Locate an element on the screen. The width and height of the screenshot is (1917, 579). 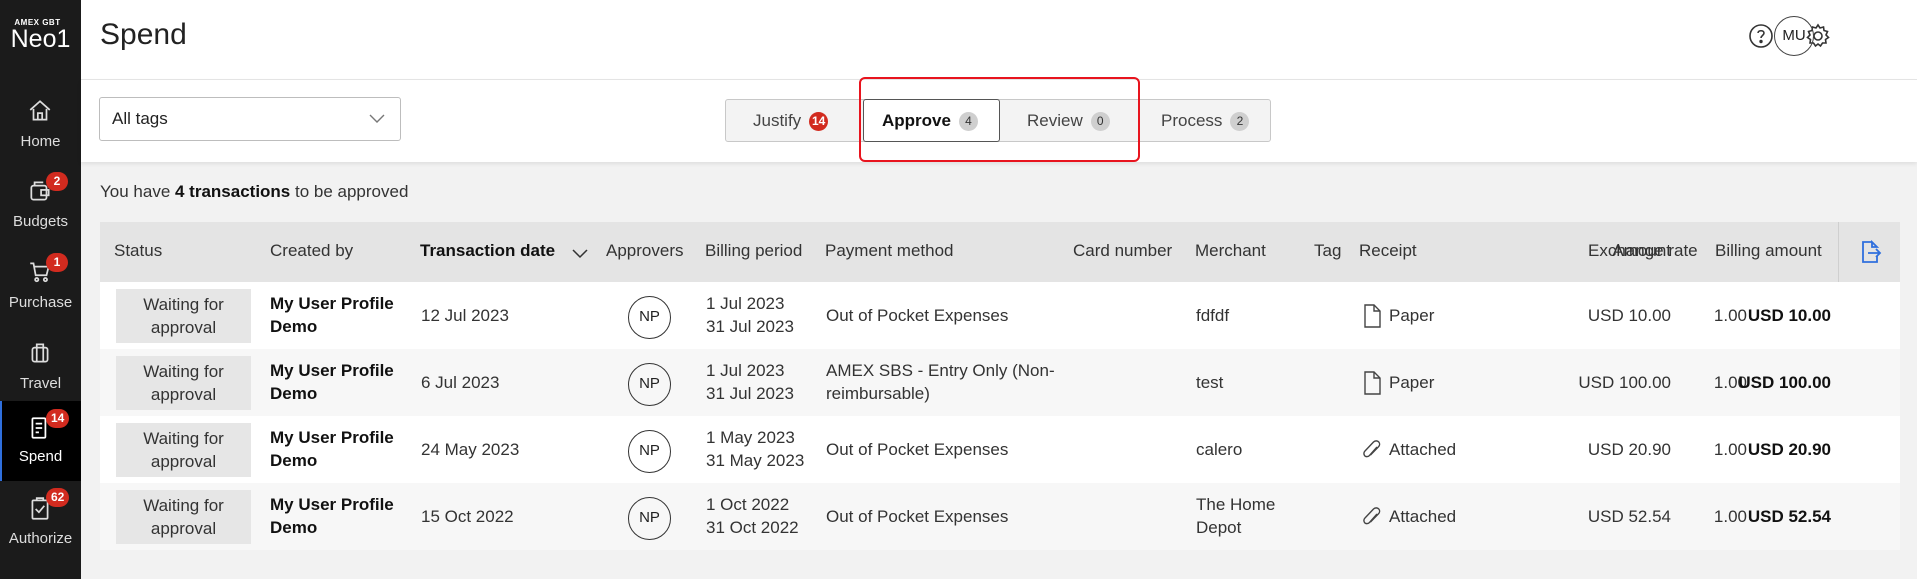
sidebar-item-home: Home is located at coordinates (40, 127).